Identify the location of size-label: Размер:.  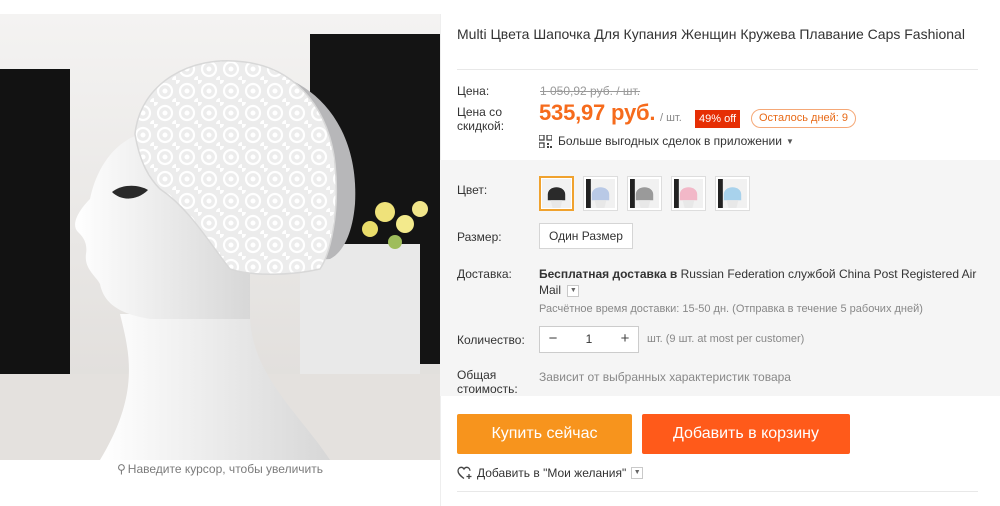
(479, 237).